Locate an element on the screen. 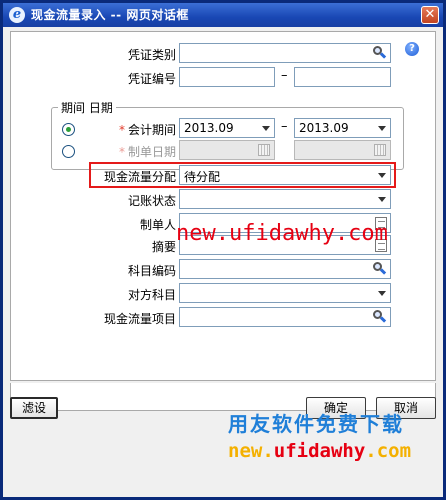 The height and width of the screenshot is (500, 446). accounting-period-to-value: 2013.09 is located at coordinates (324, 128).